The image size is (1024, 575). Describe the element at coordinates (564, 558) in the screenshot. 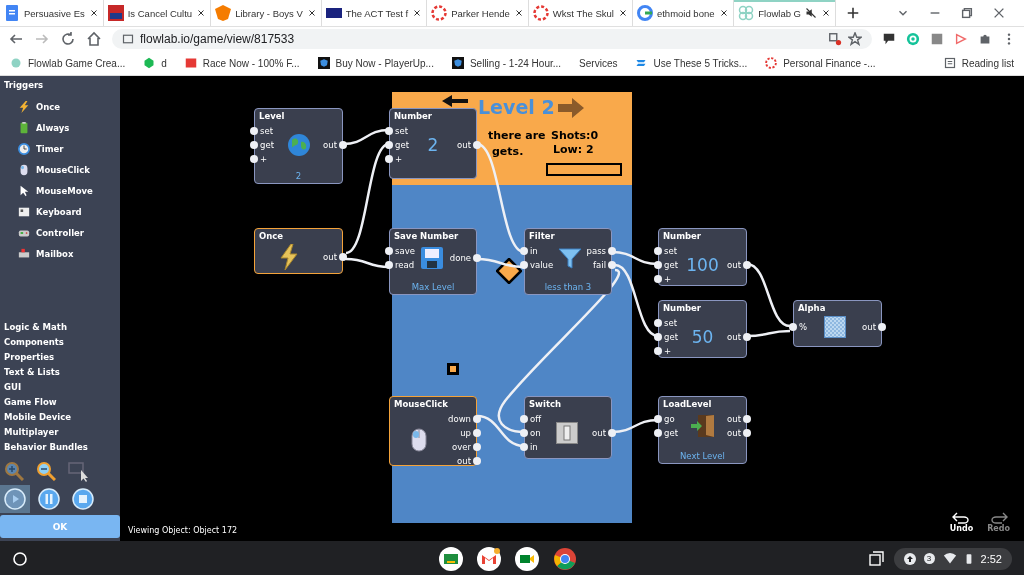

I see `browser-icon` at that location.